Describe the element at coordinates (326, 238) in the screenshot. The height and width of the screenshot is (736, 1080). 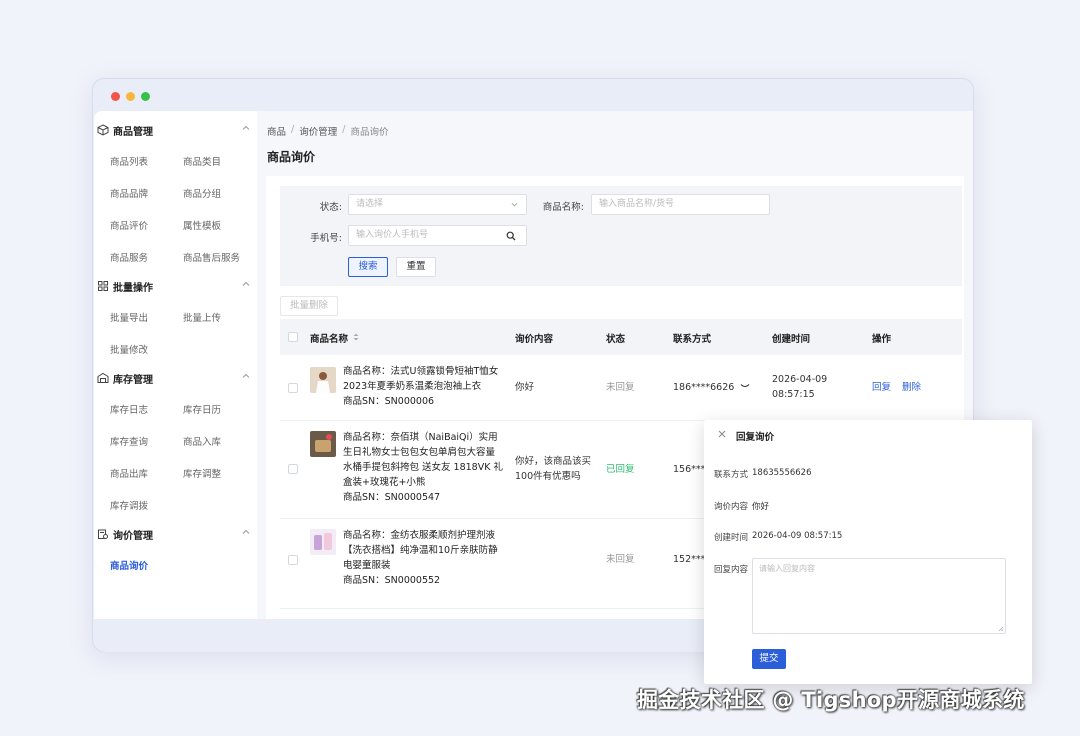
I see `phone-label: 手机号:` at that location.